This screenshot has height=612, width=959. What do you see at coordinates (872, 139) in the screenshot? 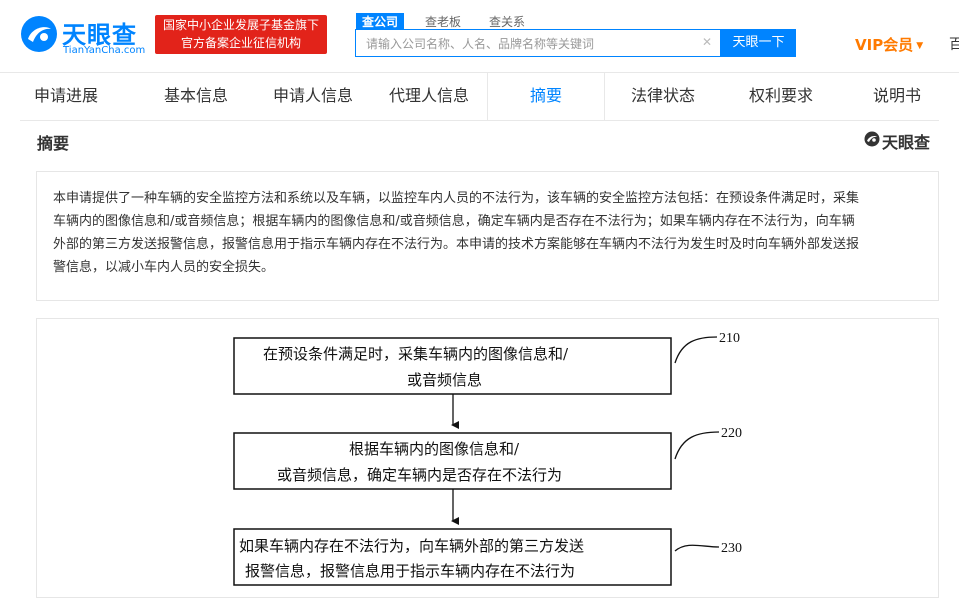
I see `brand-eye-icon` at bounding box center [872, 139].